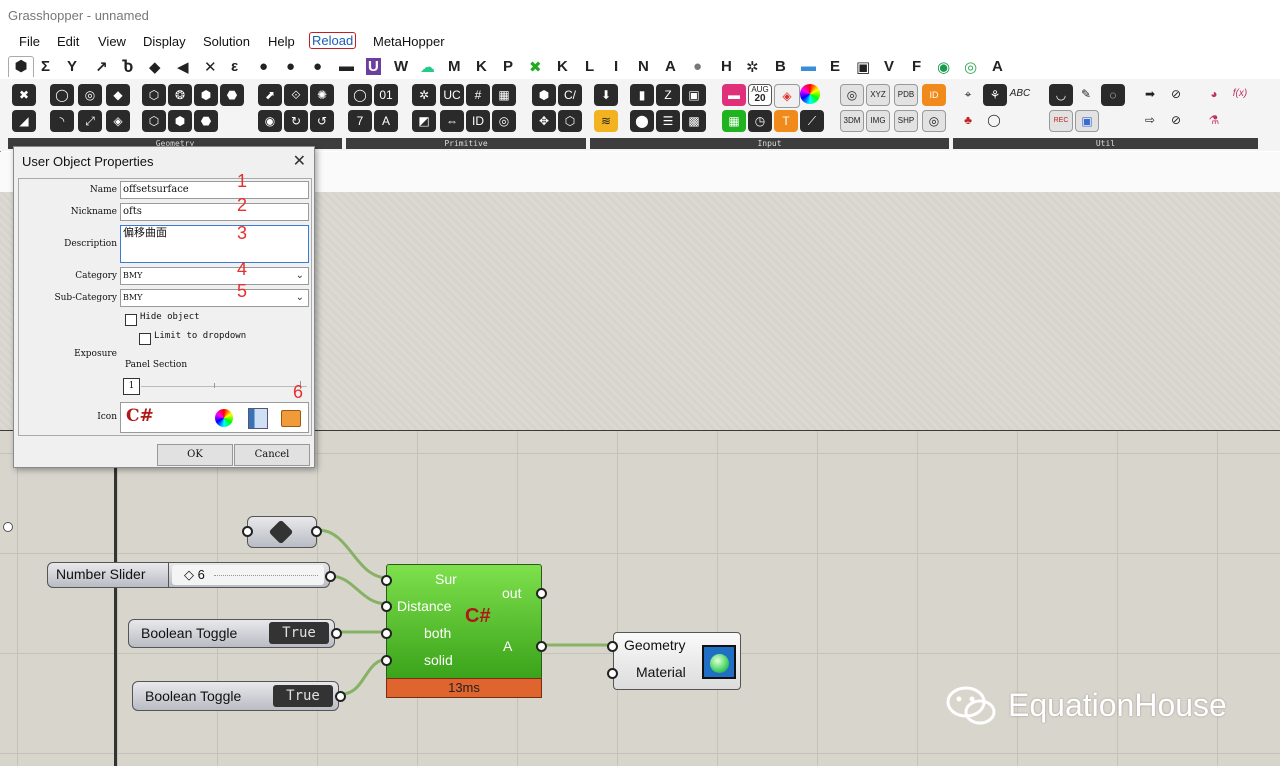  I want to click on input-solid-port, so click(386, 660).